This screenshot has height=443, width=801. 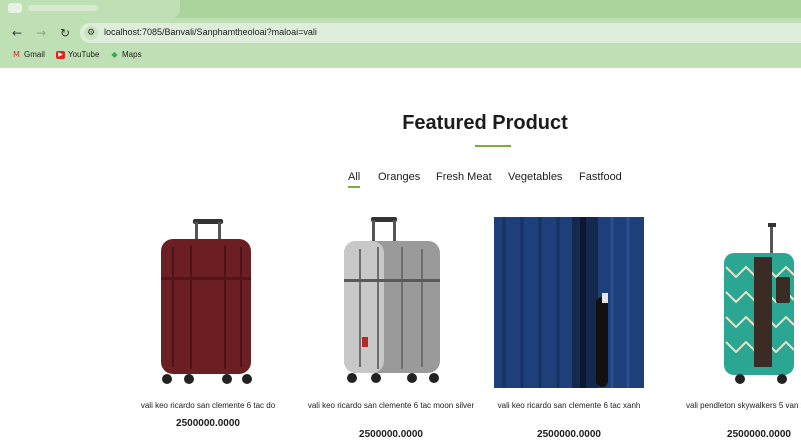 I want to click on product-image-suitcase-silver, so click(x=391, y=302).